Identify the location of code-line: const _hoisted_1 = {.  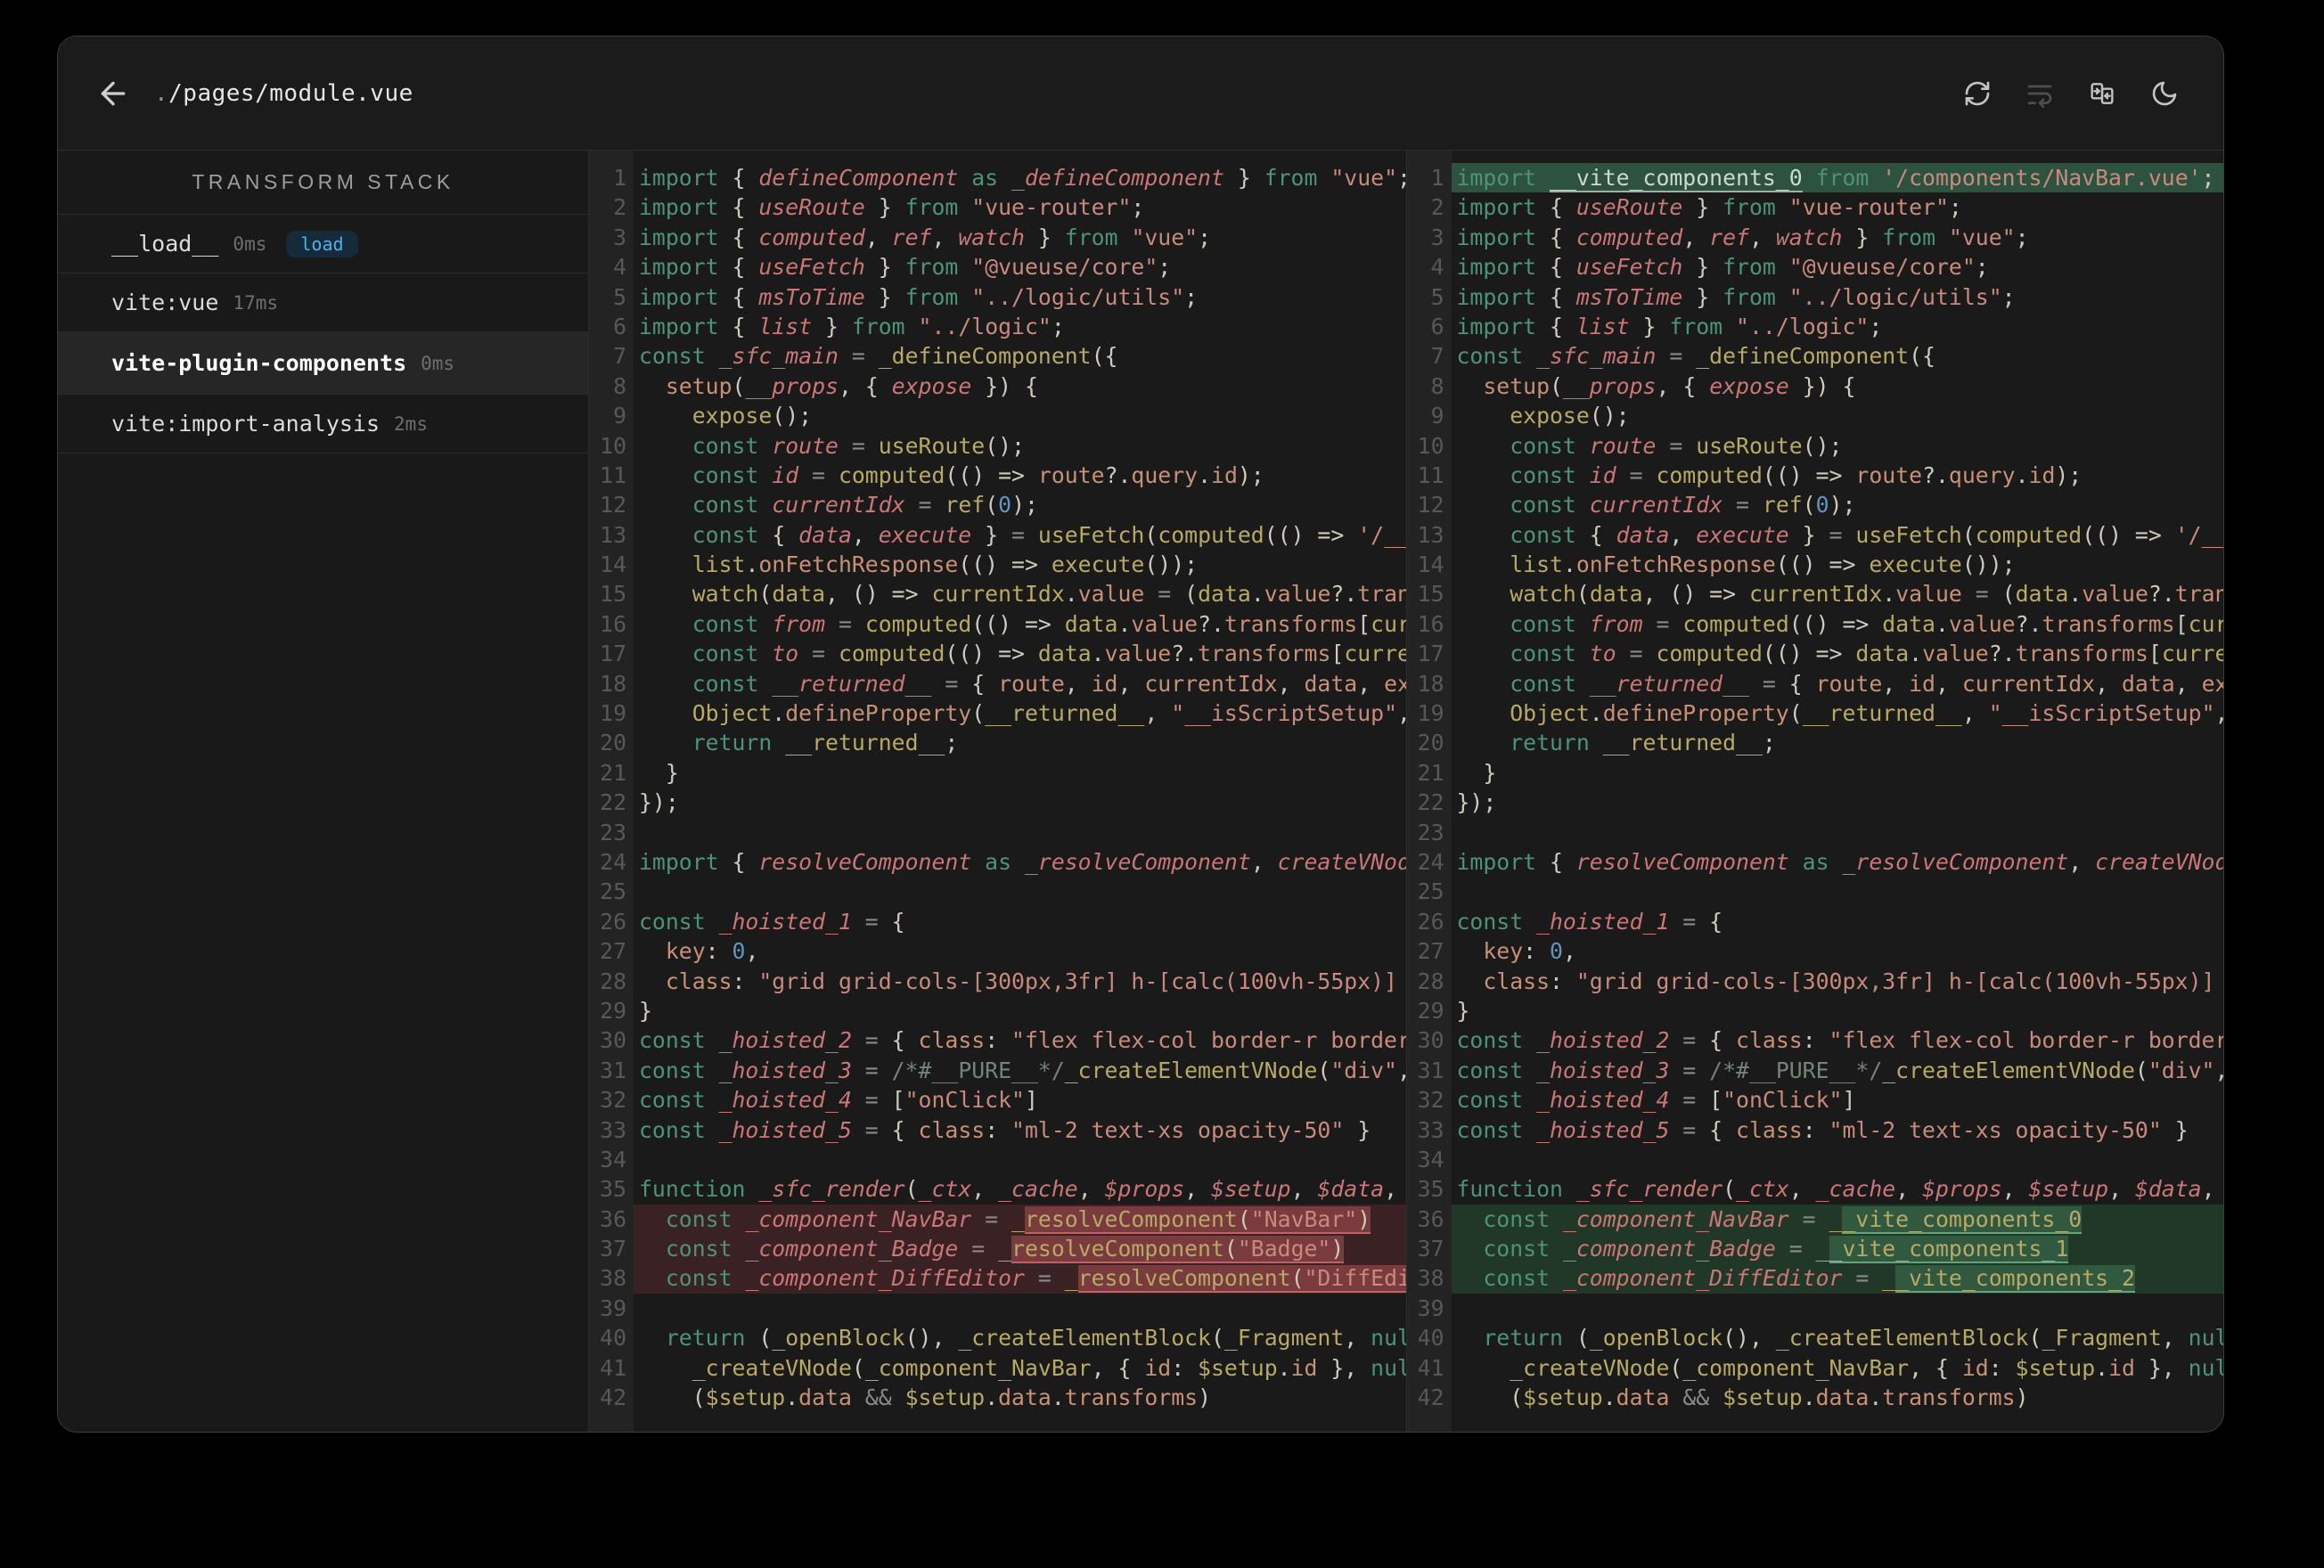
(772, 921).